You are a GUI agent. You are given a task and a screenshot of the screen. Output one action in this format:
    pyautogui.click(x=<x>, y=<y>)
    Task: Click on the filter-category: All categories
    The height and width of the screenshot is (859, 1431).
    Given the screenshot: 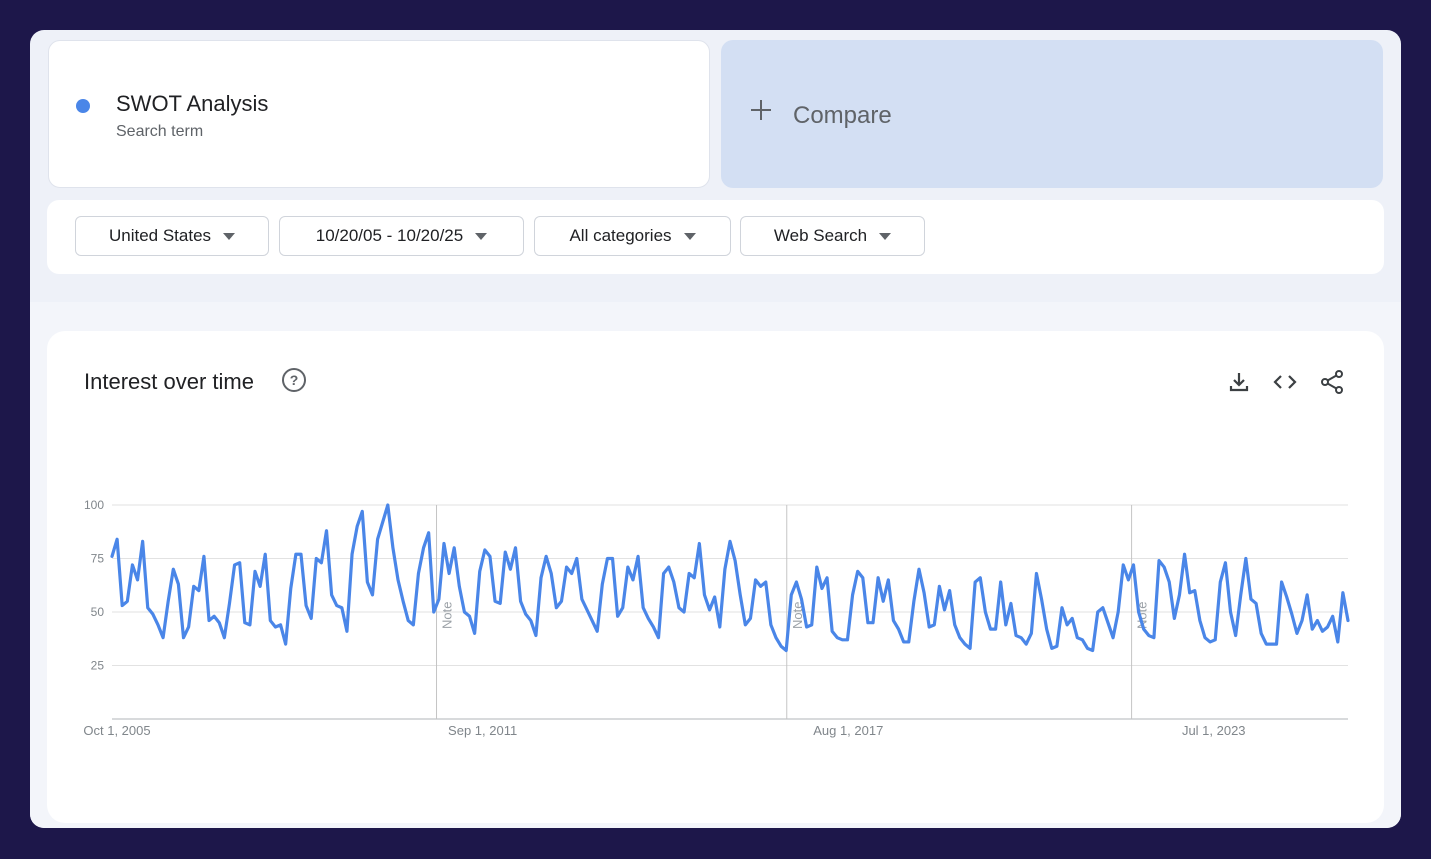 What is the action you would take?
    pyautogui.click(x=632, y=236)
    